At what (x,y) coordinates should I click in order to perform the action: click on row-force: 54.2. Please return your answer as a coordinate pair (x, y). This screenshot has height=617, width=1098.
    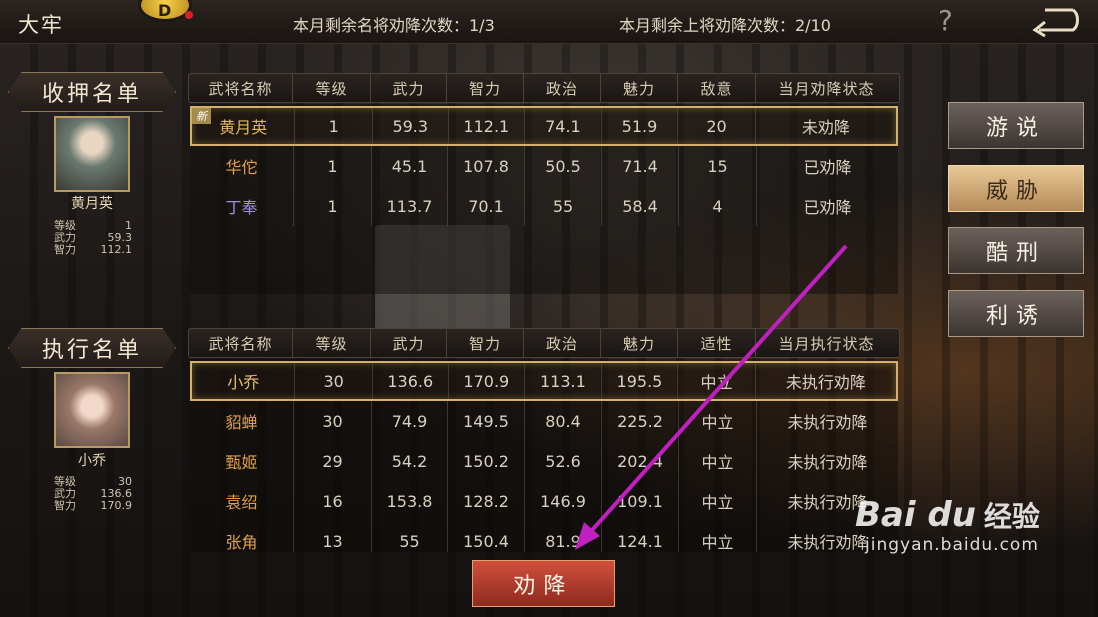
    Looking at the image, I should click on (410, 461).